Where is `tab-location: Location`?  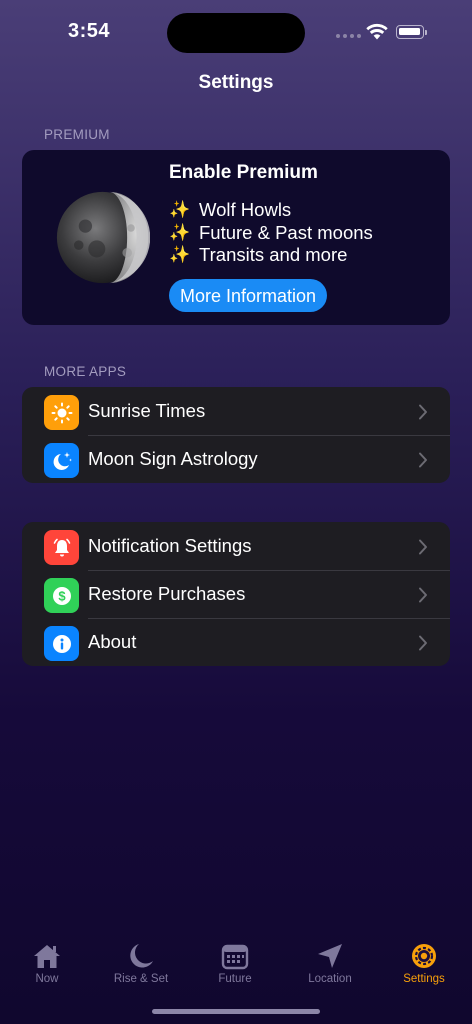
tab-location: Location is located at coordinates (330, 957).